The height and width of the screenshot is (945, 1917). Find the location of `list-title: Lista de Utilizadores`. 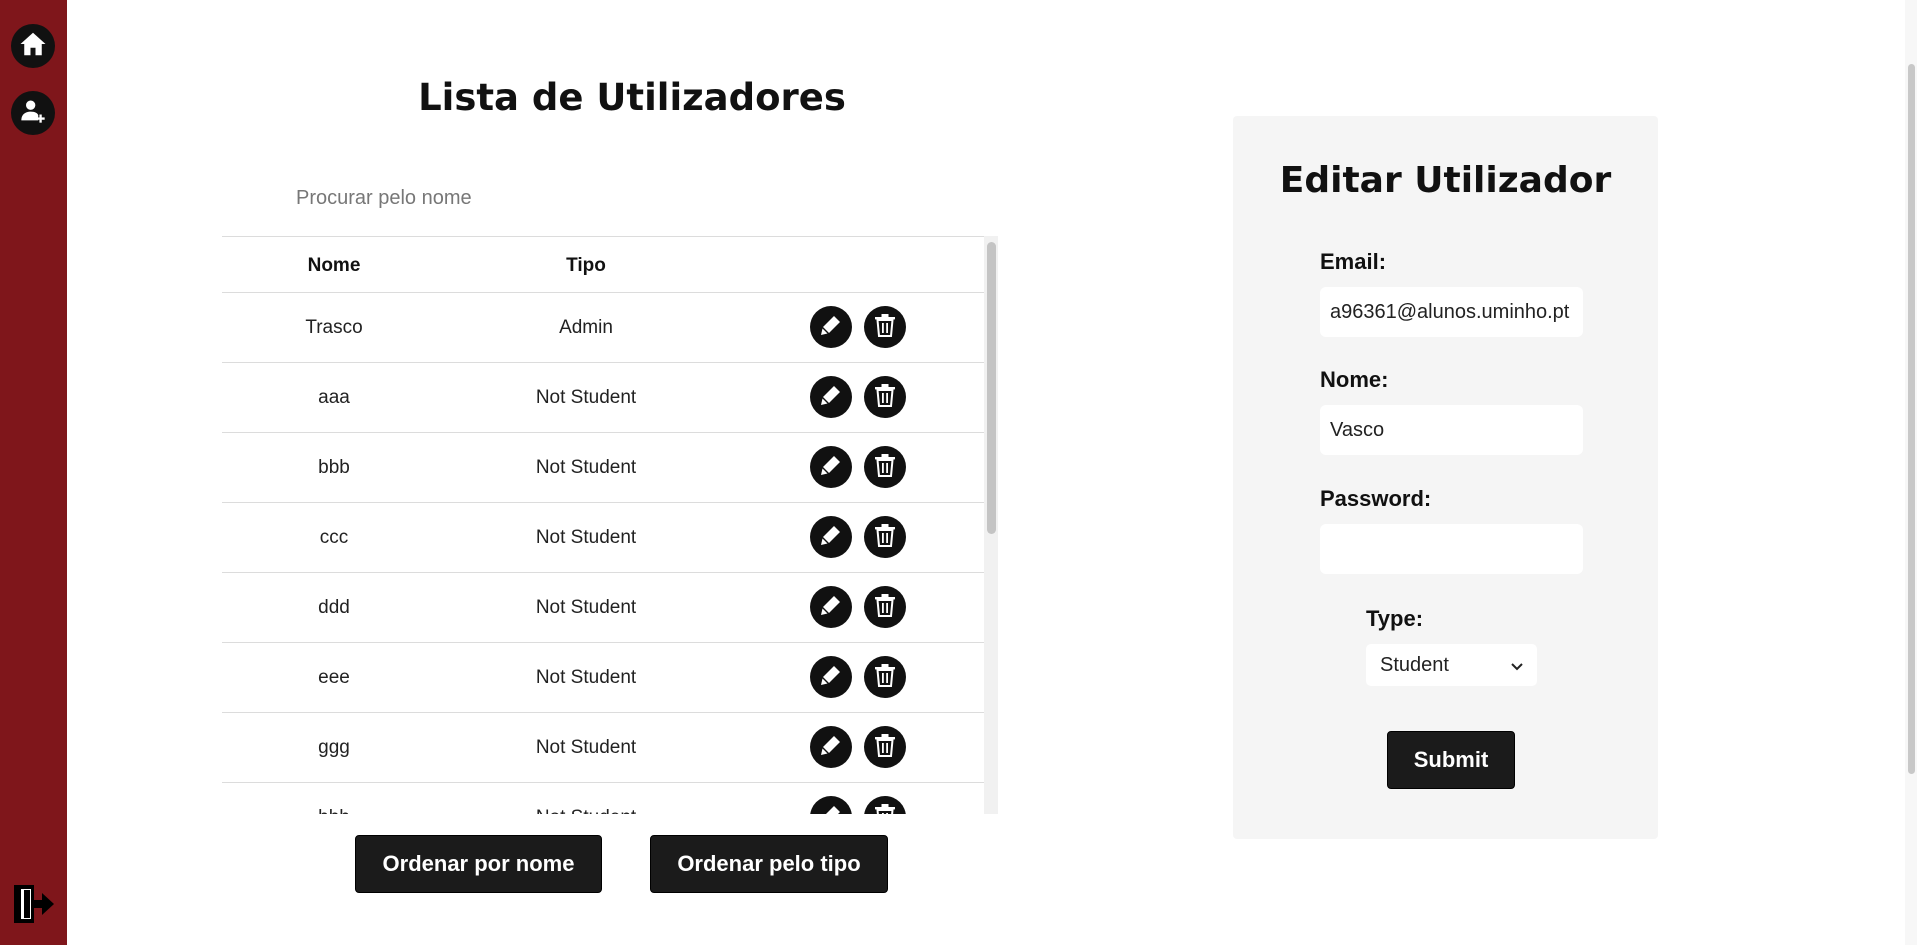

list-title: Lista de Utilizadores is located at coordinates (632, 97).